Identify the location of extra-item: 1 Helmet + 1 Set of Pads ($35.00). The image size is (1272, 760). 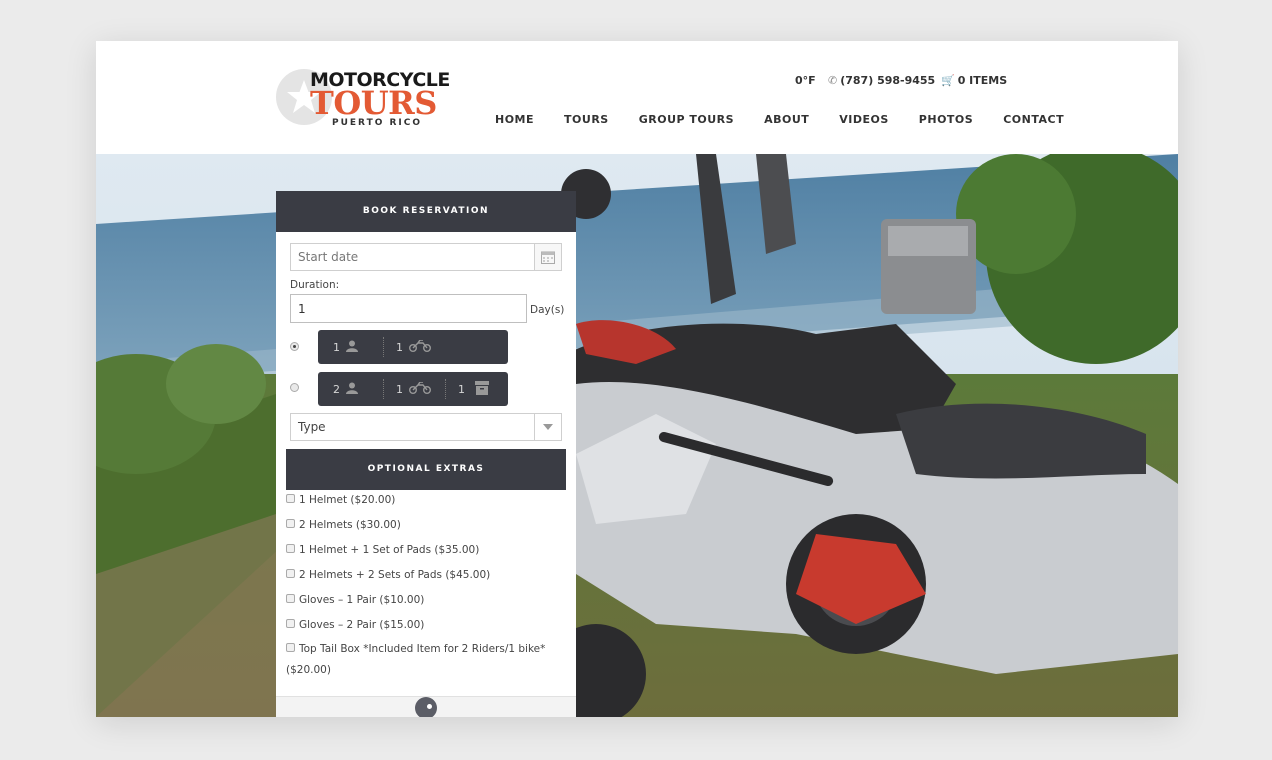
(426, 550).